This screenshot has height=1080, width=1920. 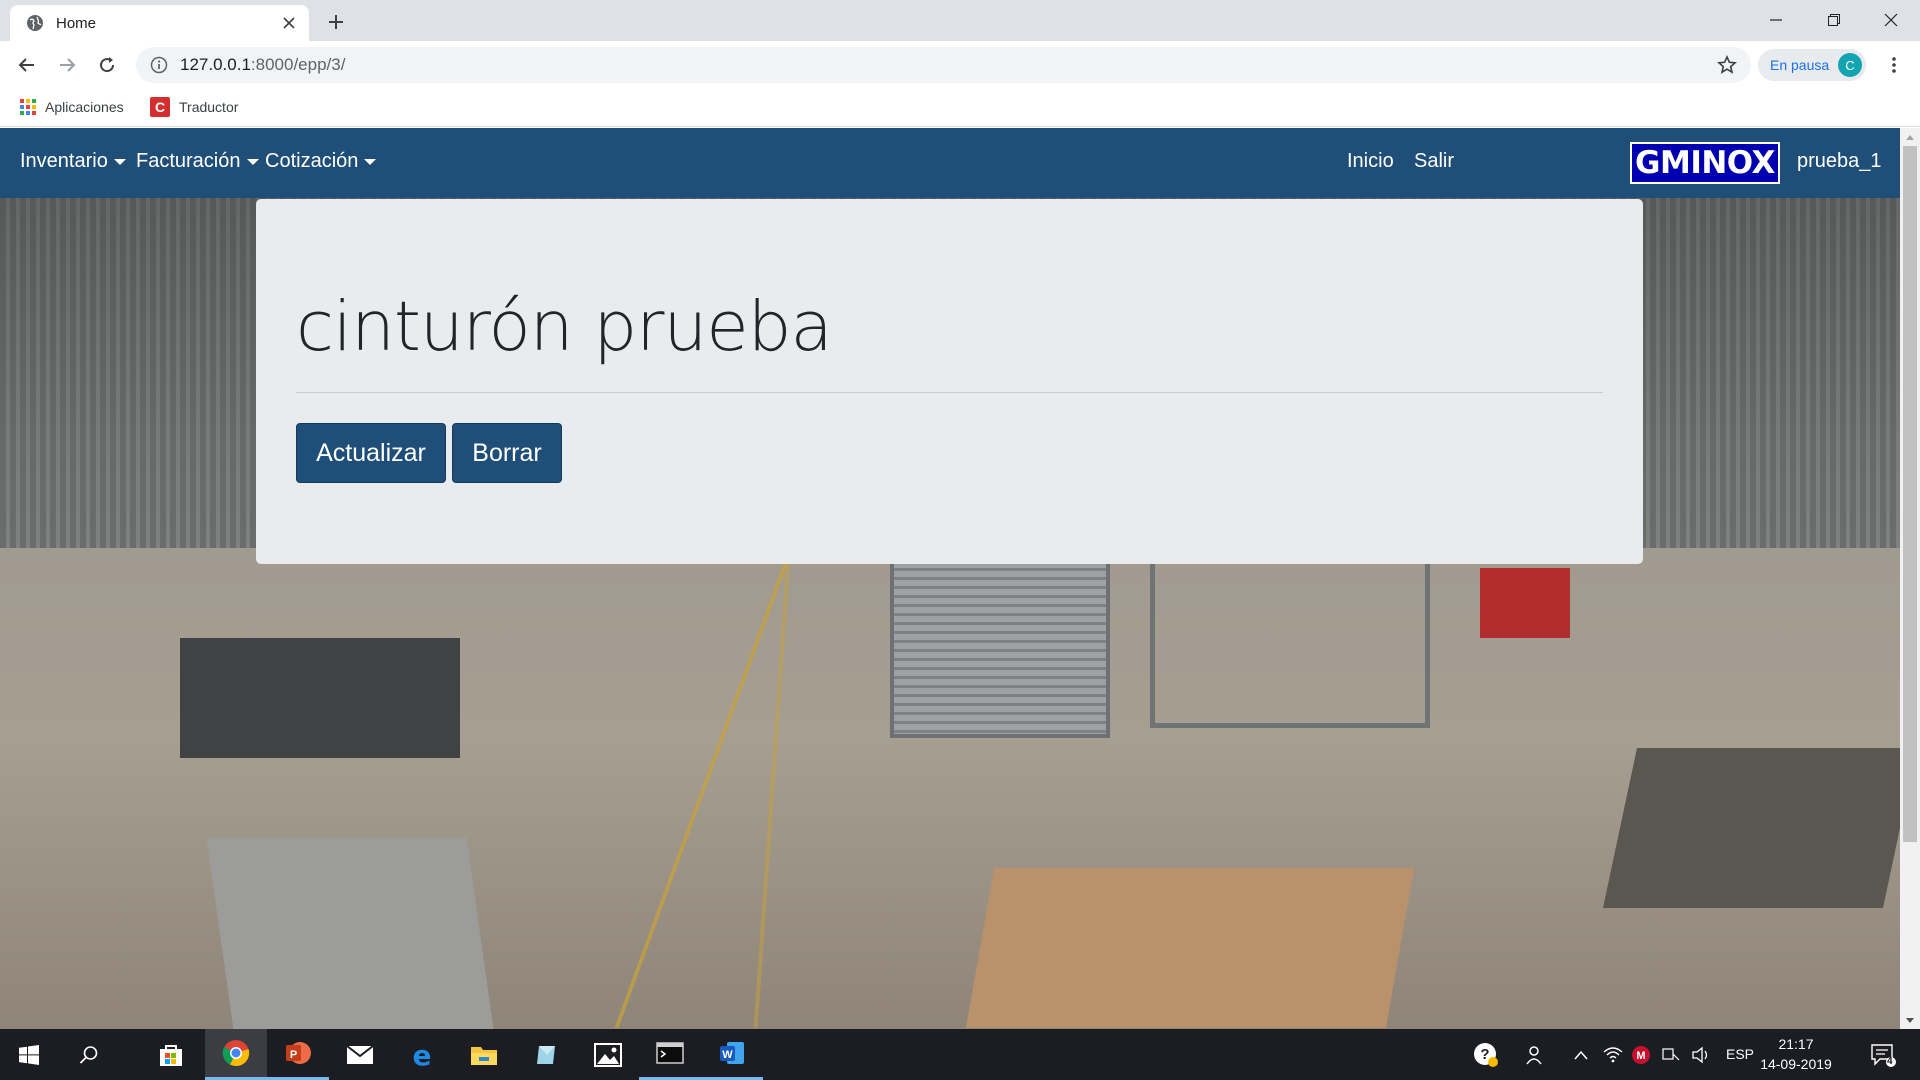 What do you see at coordinates (1883, 1054) in the screenshot?
I see `notification-icon: 4` at bounding box center [1883, 1054].